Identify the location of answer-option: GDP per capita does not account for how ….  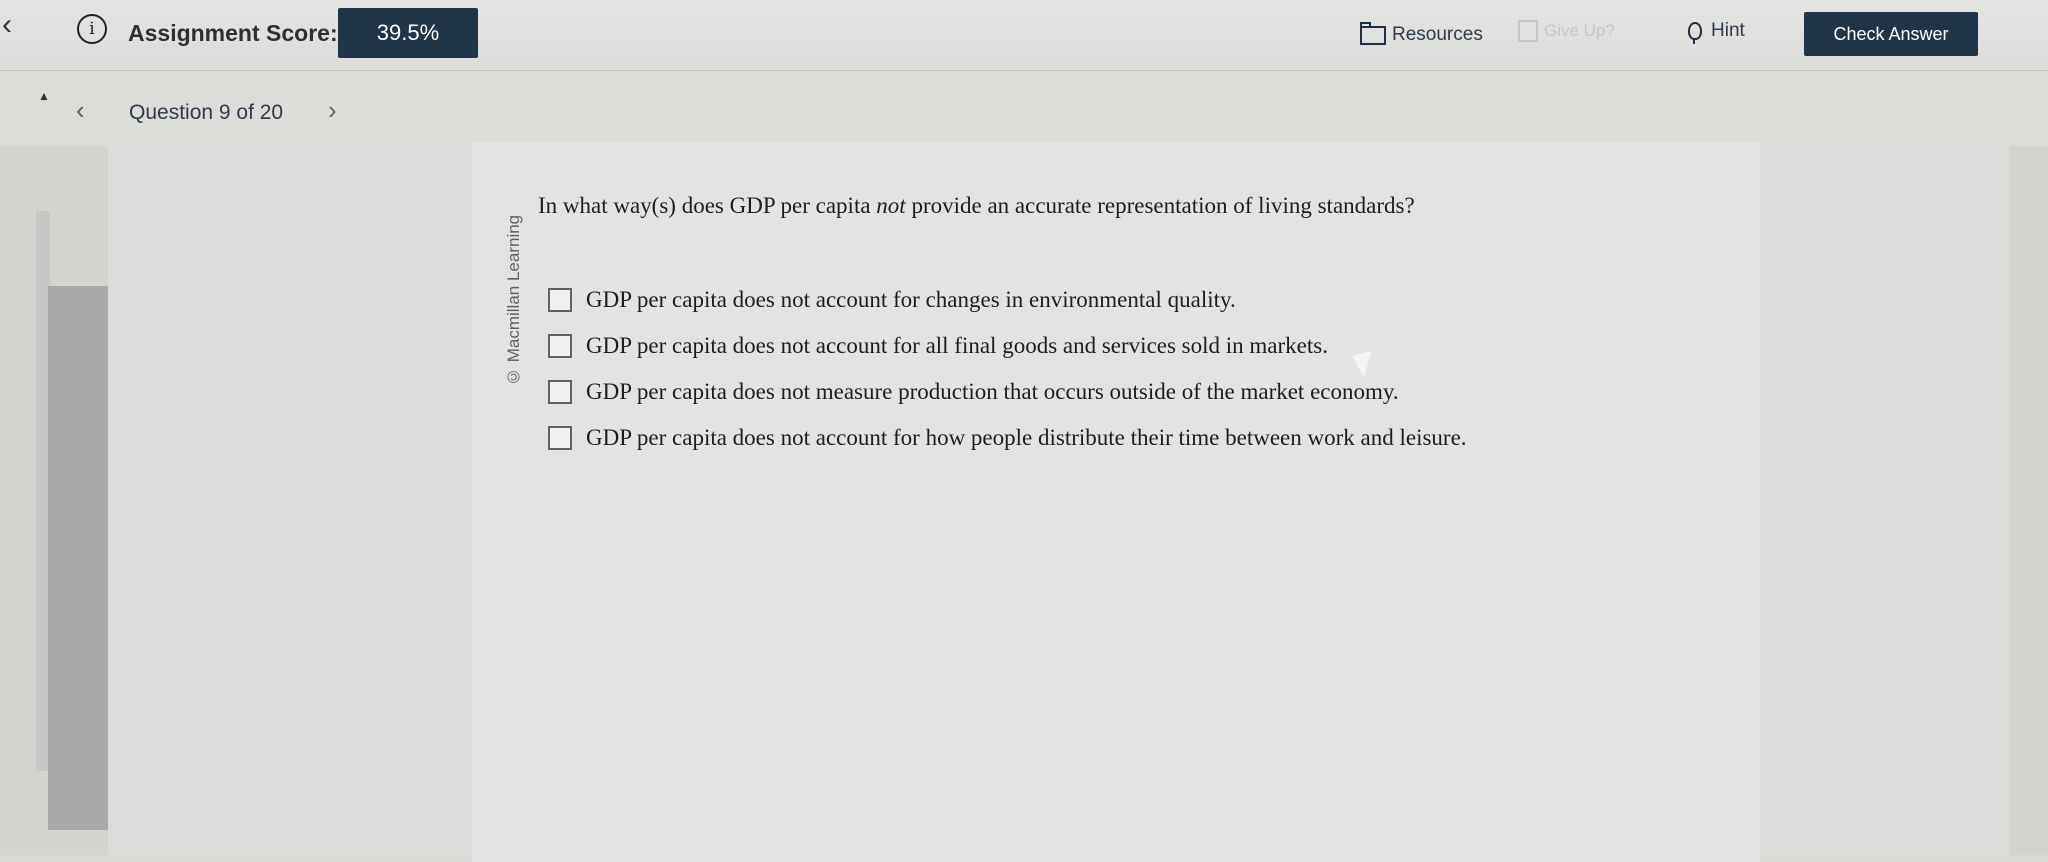
(1048, 438).